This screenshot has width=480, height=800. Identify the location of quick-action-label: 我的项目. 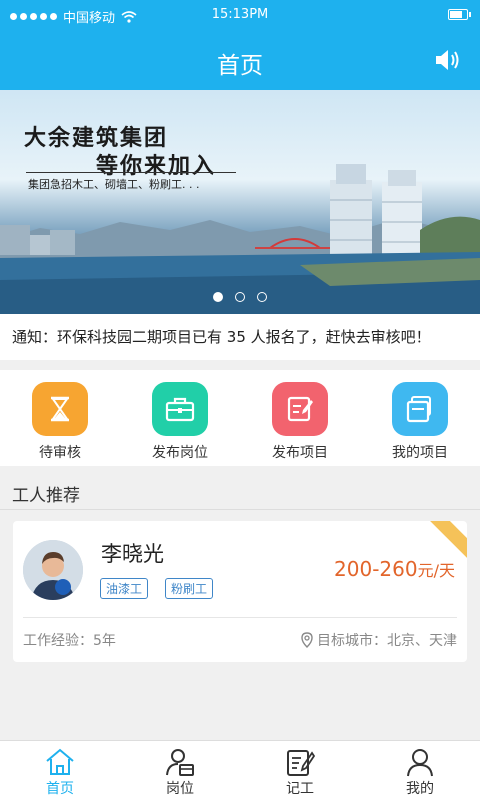
(420, 453).